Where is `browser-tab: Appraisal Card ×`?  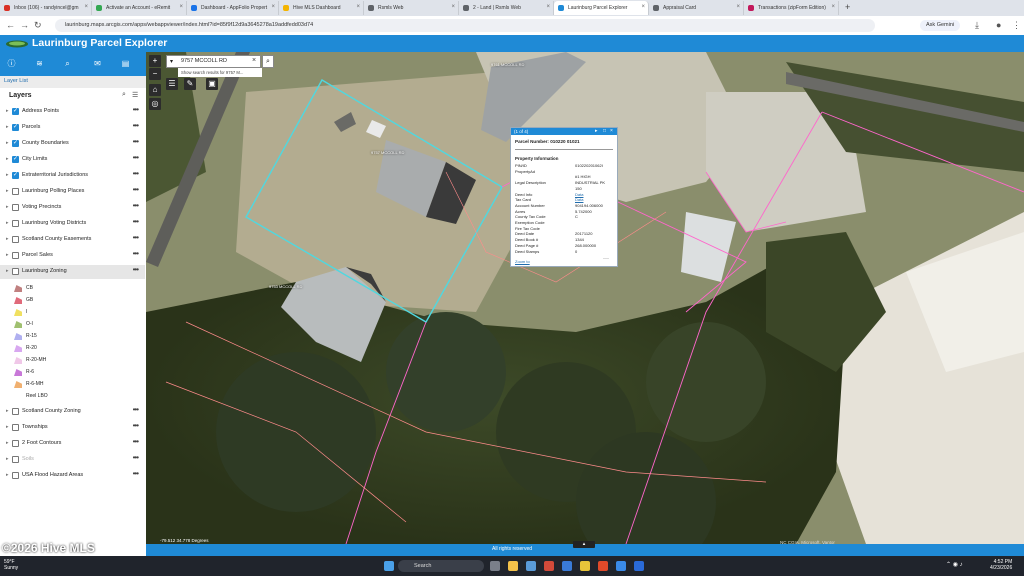
browser-tab: Appraisal Card × is located at coordinates (696, 8).